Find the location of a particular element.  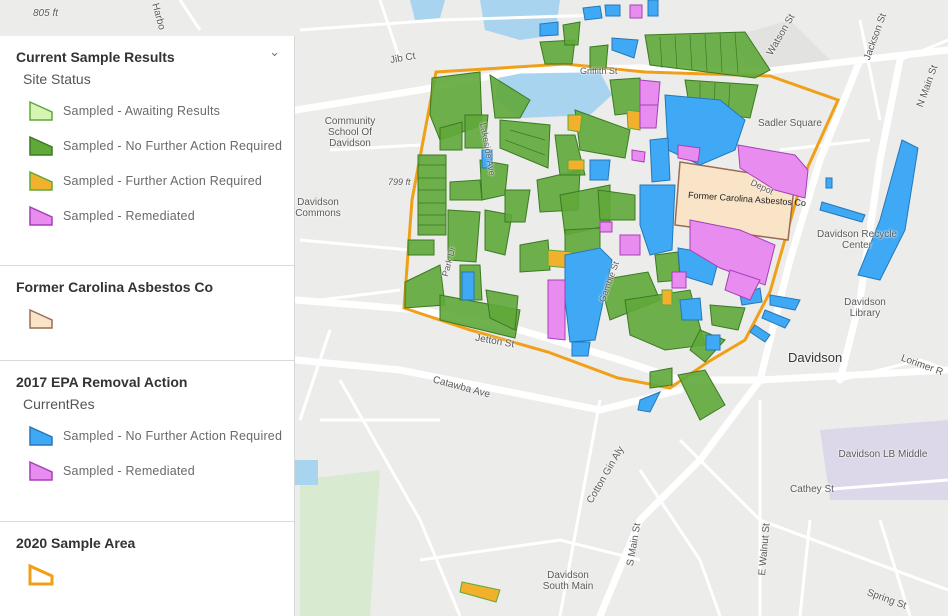

place-label: Community School Of Davidson is located at coordinates (350, 132).